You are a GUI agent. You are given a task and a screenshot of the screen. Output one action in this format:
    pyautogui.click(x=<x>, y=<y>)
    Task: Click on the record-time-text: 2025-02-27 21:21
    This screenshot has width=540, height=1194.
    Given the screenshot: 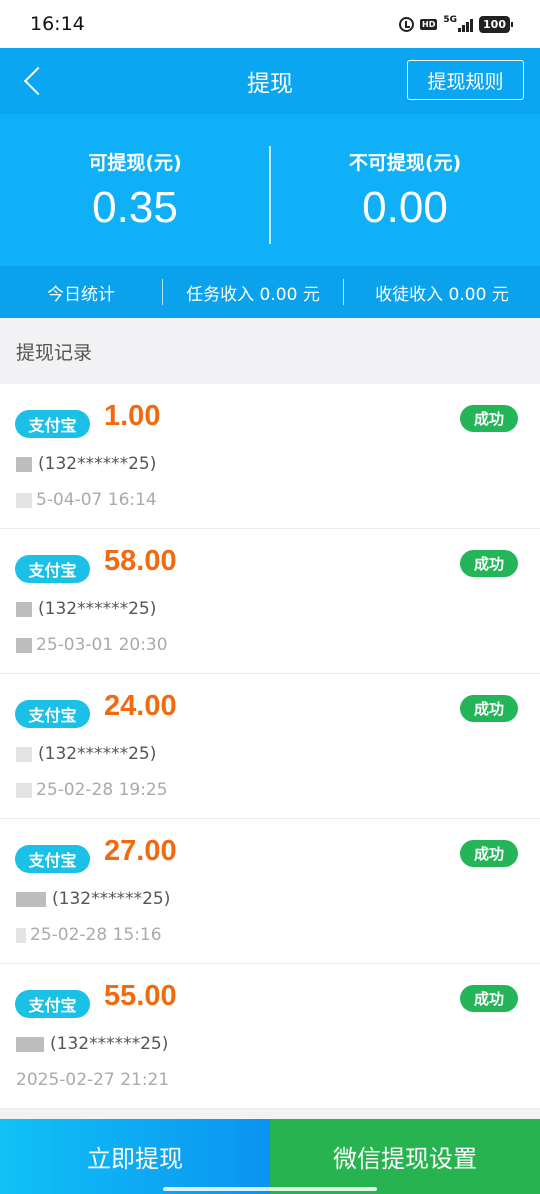 What is the action you would take?
    pyautogui.click(x=93, y=1080)
    